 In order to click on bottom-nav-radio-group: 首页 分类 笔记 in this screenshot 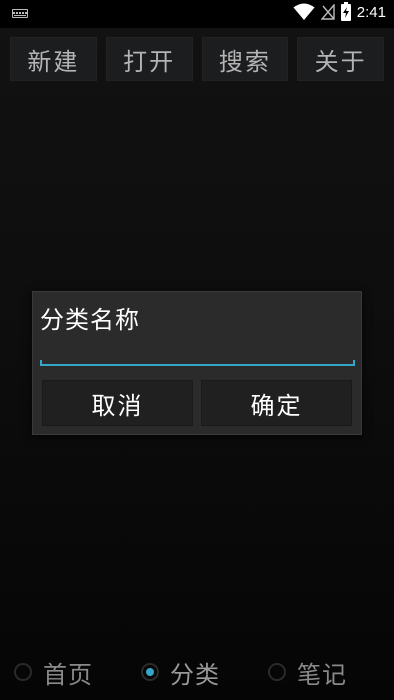, I will do `click(197, 672)`.